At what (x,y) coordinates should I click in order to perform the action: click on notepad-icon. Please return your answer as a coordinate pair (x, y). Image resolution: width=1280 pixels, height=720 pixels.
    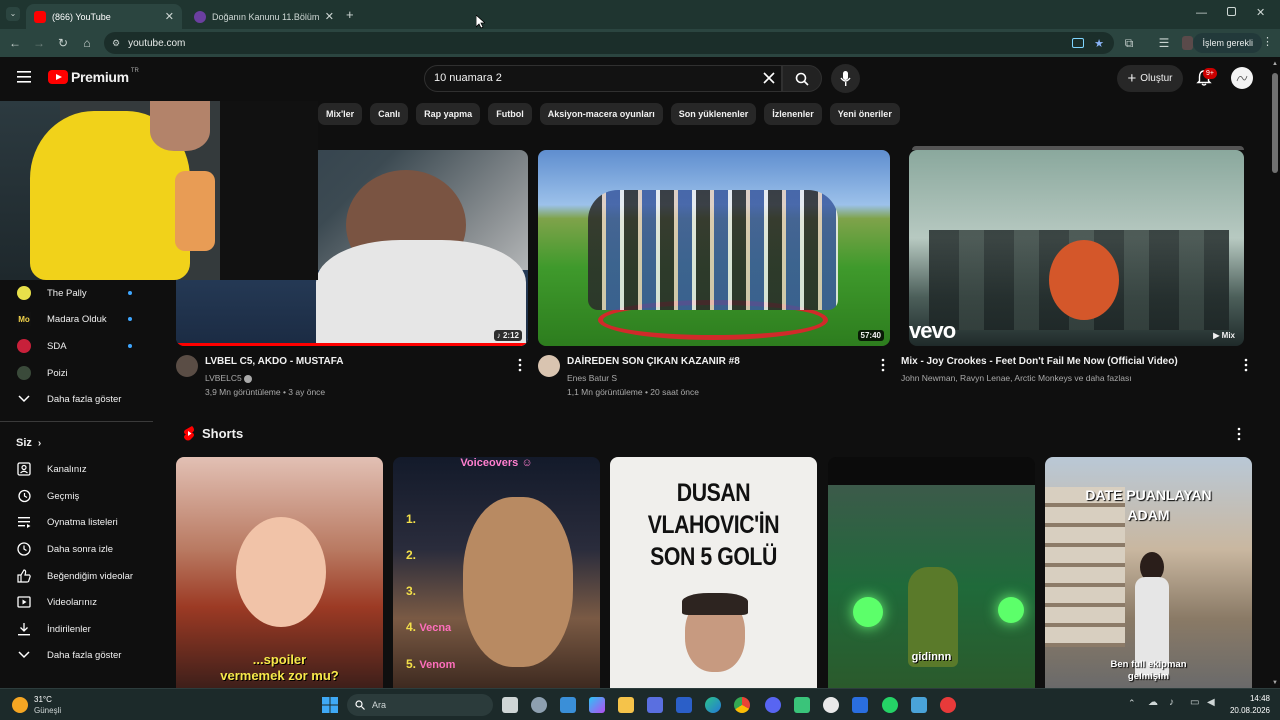
    Looking at the image, I should click on (919, 705).